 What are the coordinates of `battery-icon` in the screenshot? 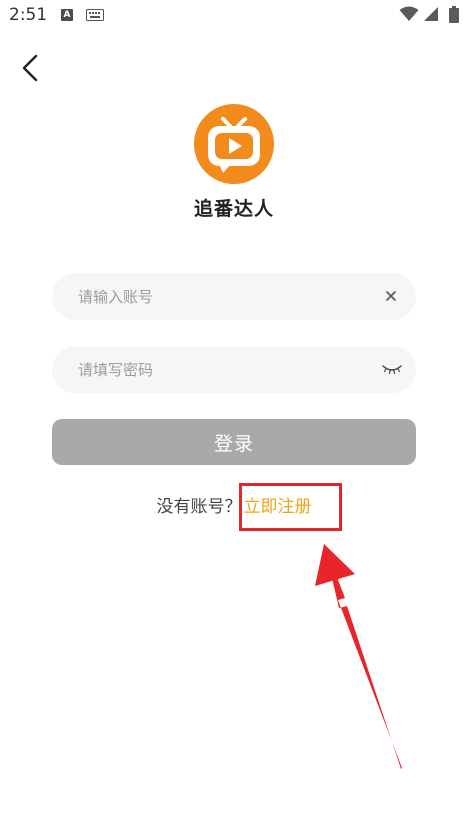 It's located at (454, 14).